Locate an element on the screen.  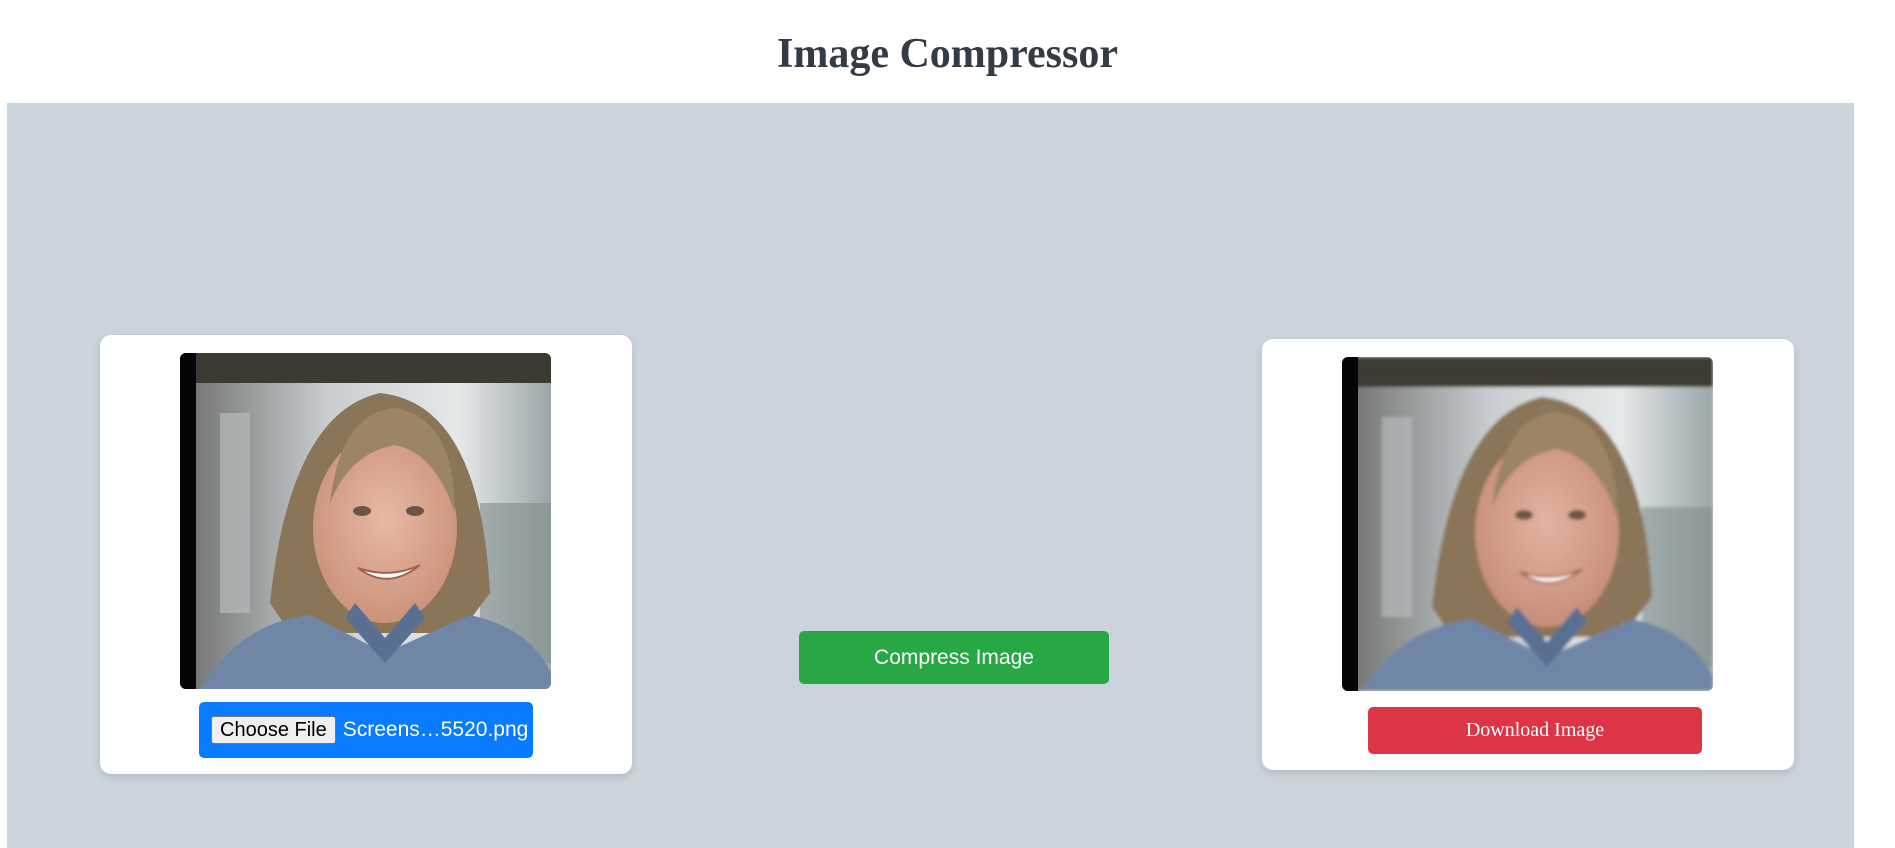
original-image-preview is located at coordinates (365, 521).